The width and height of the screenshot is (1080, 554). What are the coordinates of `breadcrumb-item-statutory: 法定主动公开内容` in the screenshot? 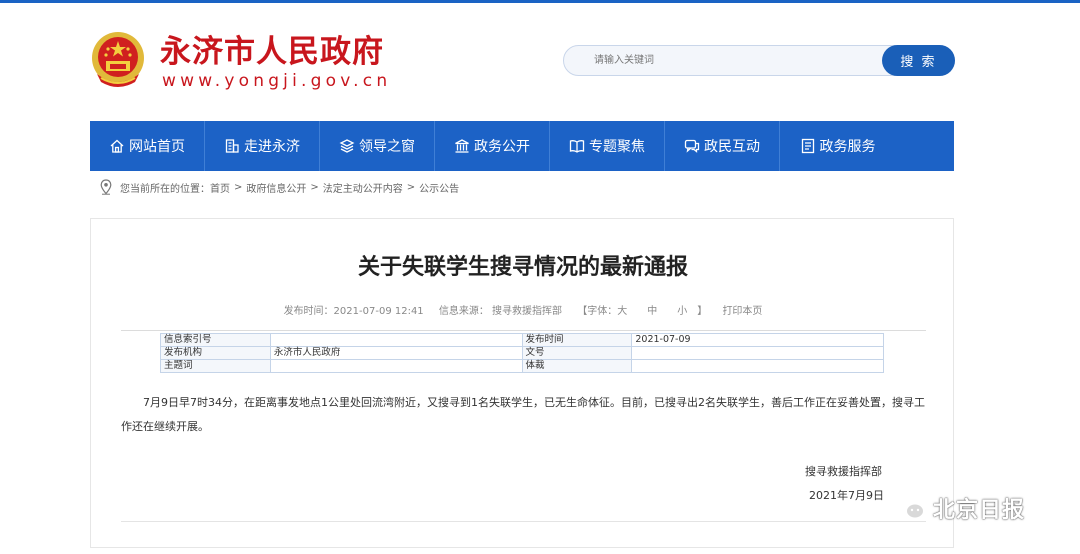 It's located at (363, 187).